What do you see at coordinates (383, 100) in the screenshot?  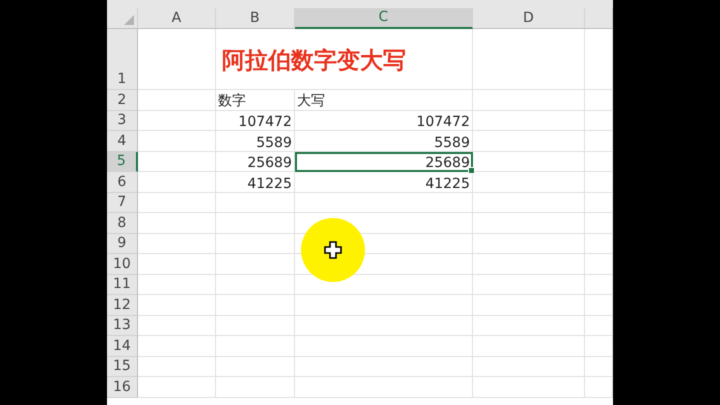 I see `table-cell: 大写` at bounding box center [383, 100].